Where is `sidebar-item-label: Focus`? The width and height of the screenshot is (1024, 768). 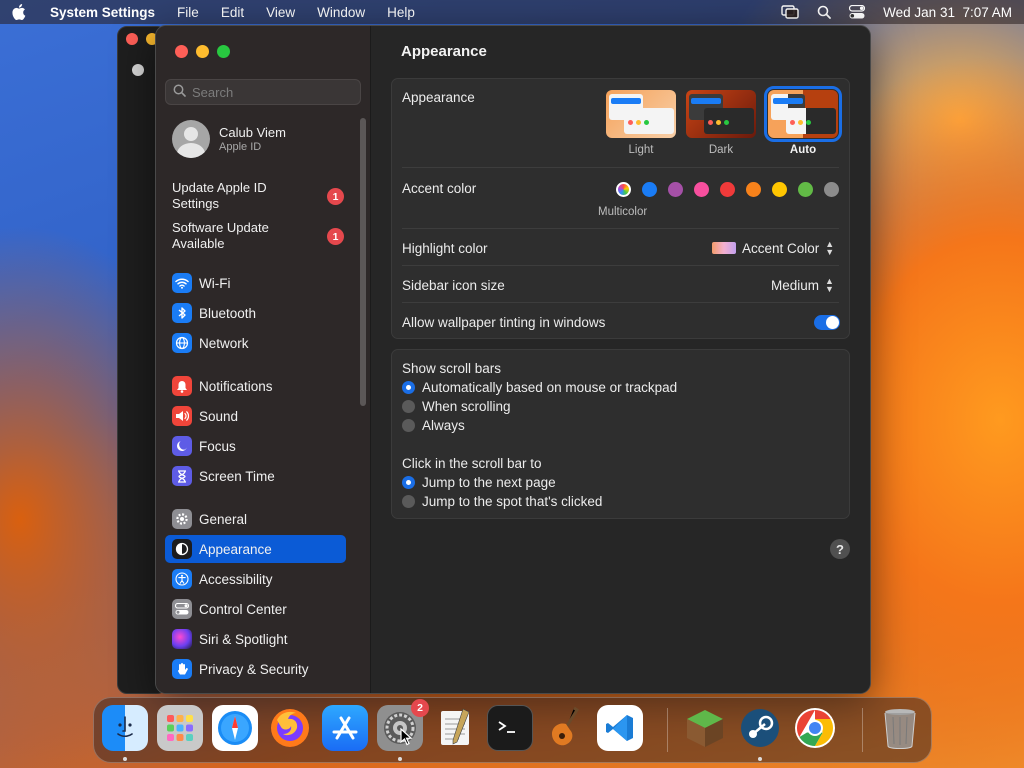
sidebar-item-label: Focus is located at coordinates (217, 446).